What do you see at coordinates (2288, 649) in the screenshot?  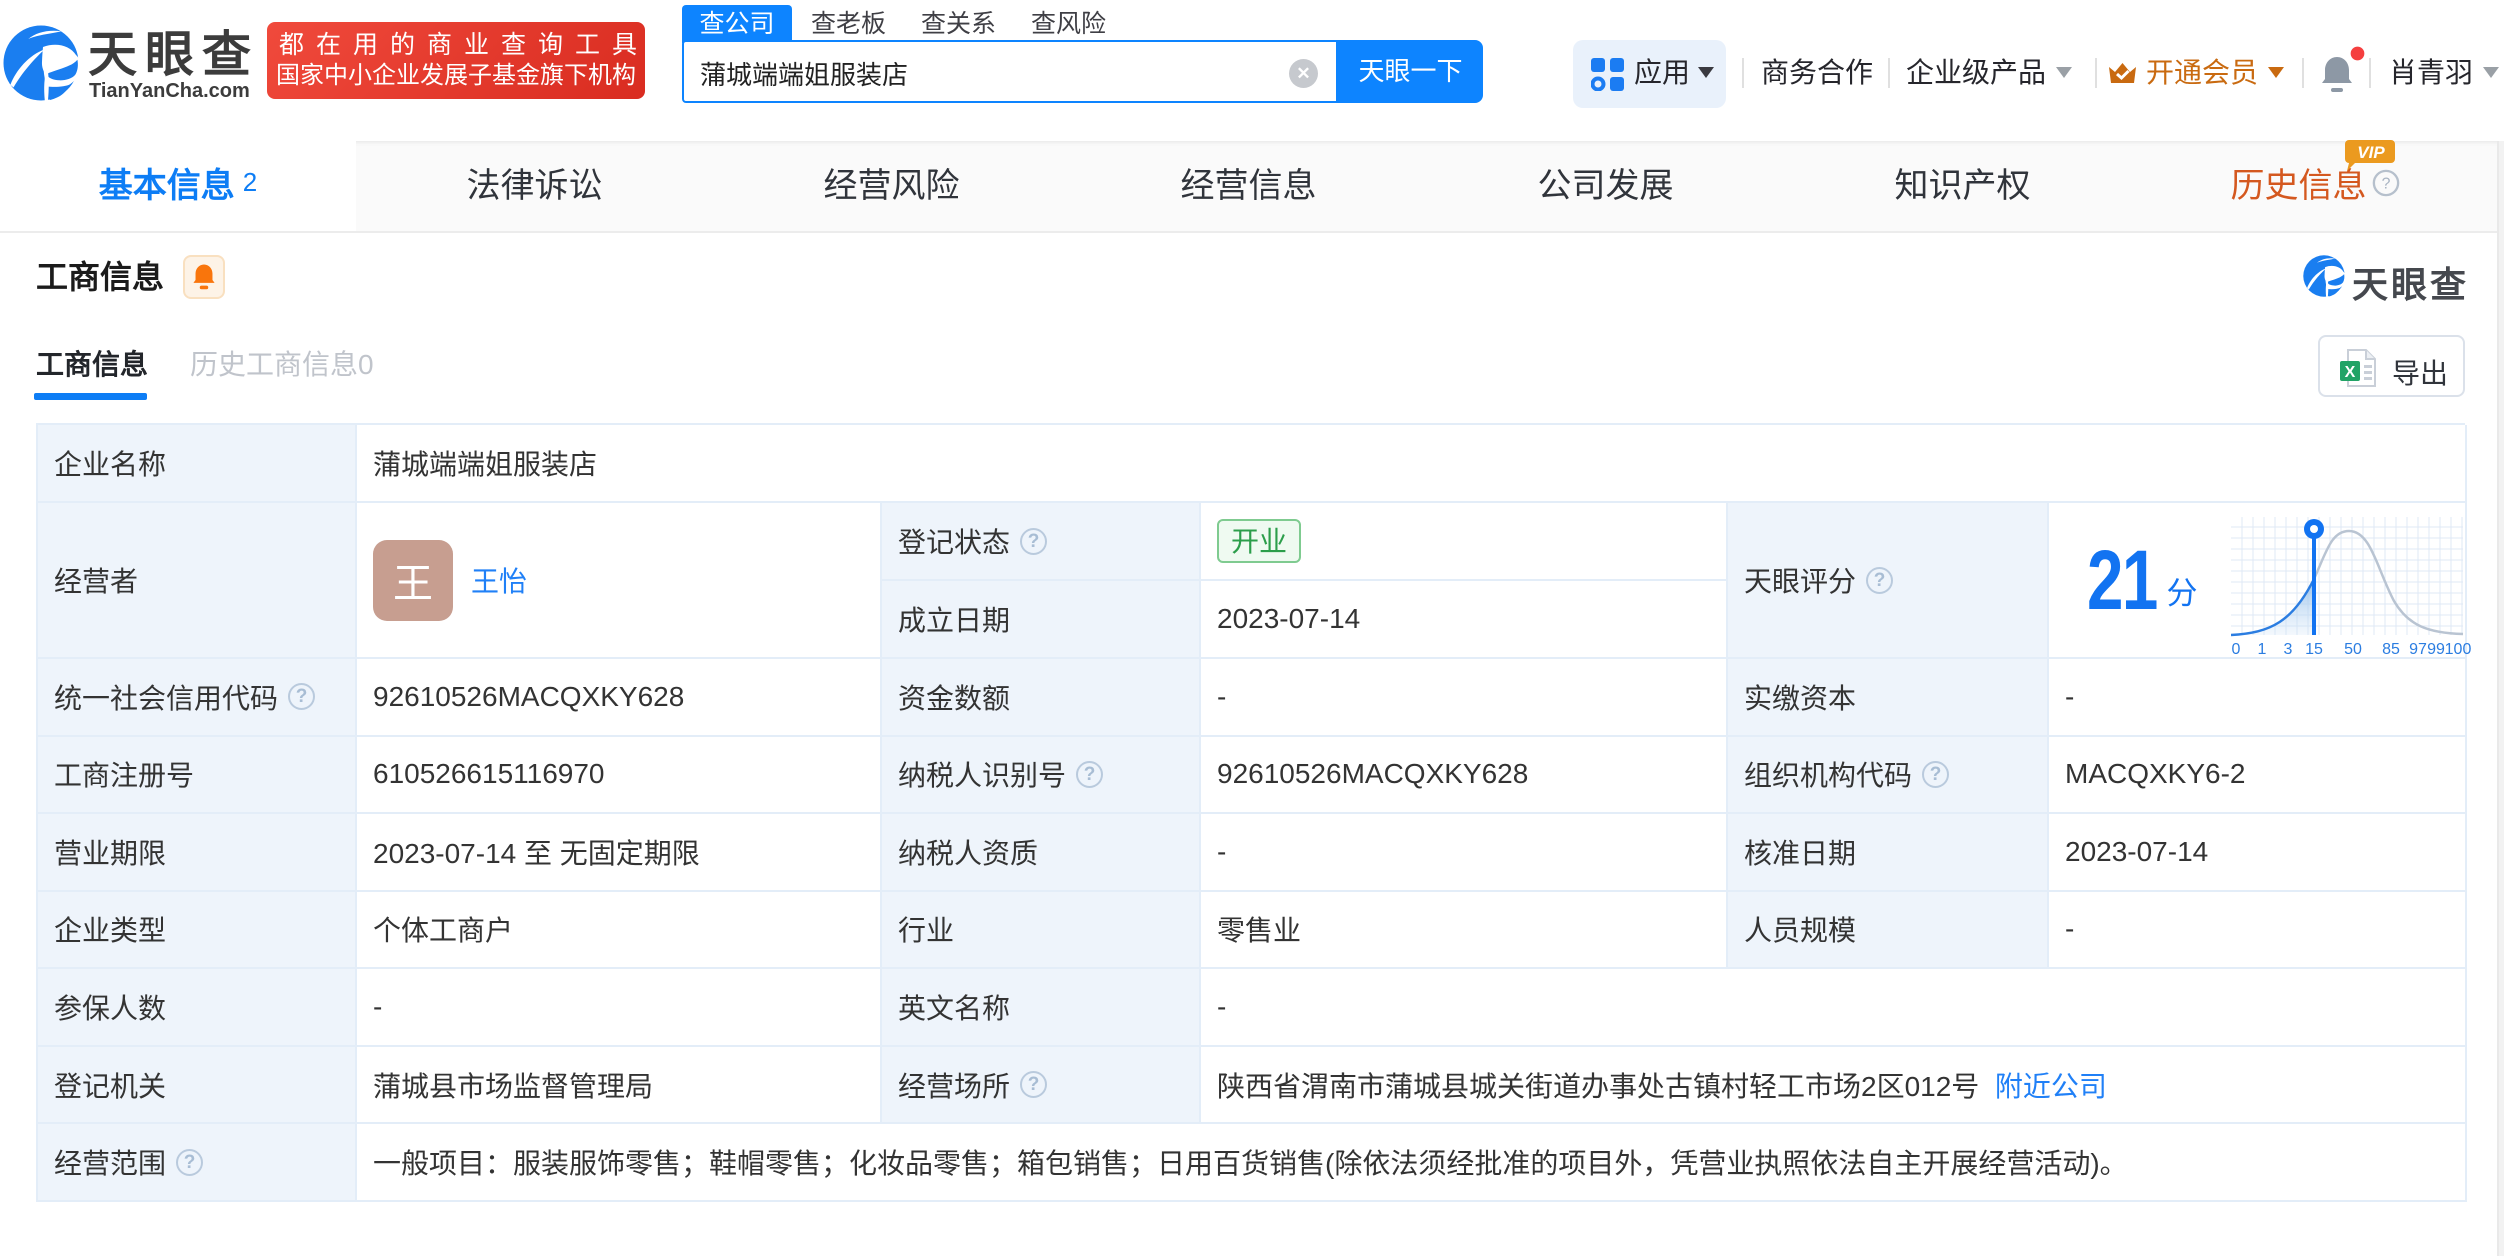 I see `svg-text: 3` at bounding box center [2288, 649].